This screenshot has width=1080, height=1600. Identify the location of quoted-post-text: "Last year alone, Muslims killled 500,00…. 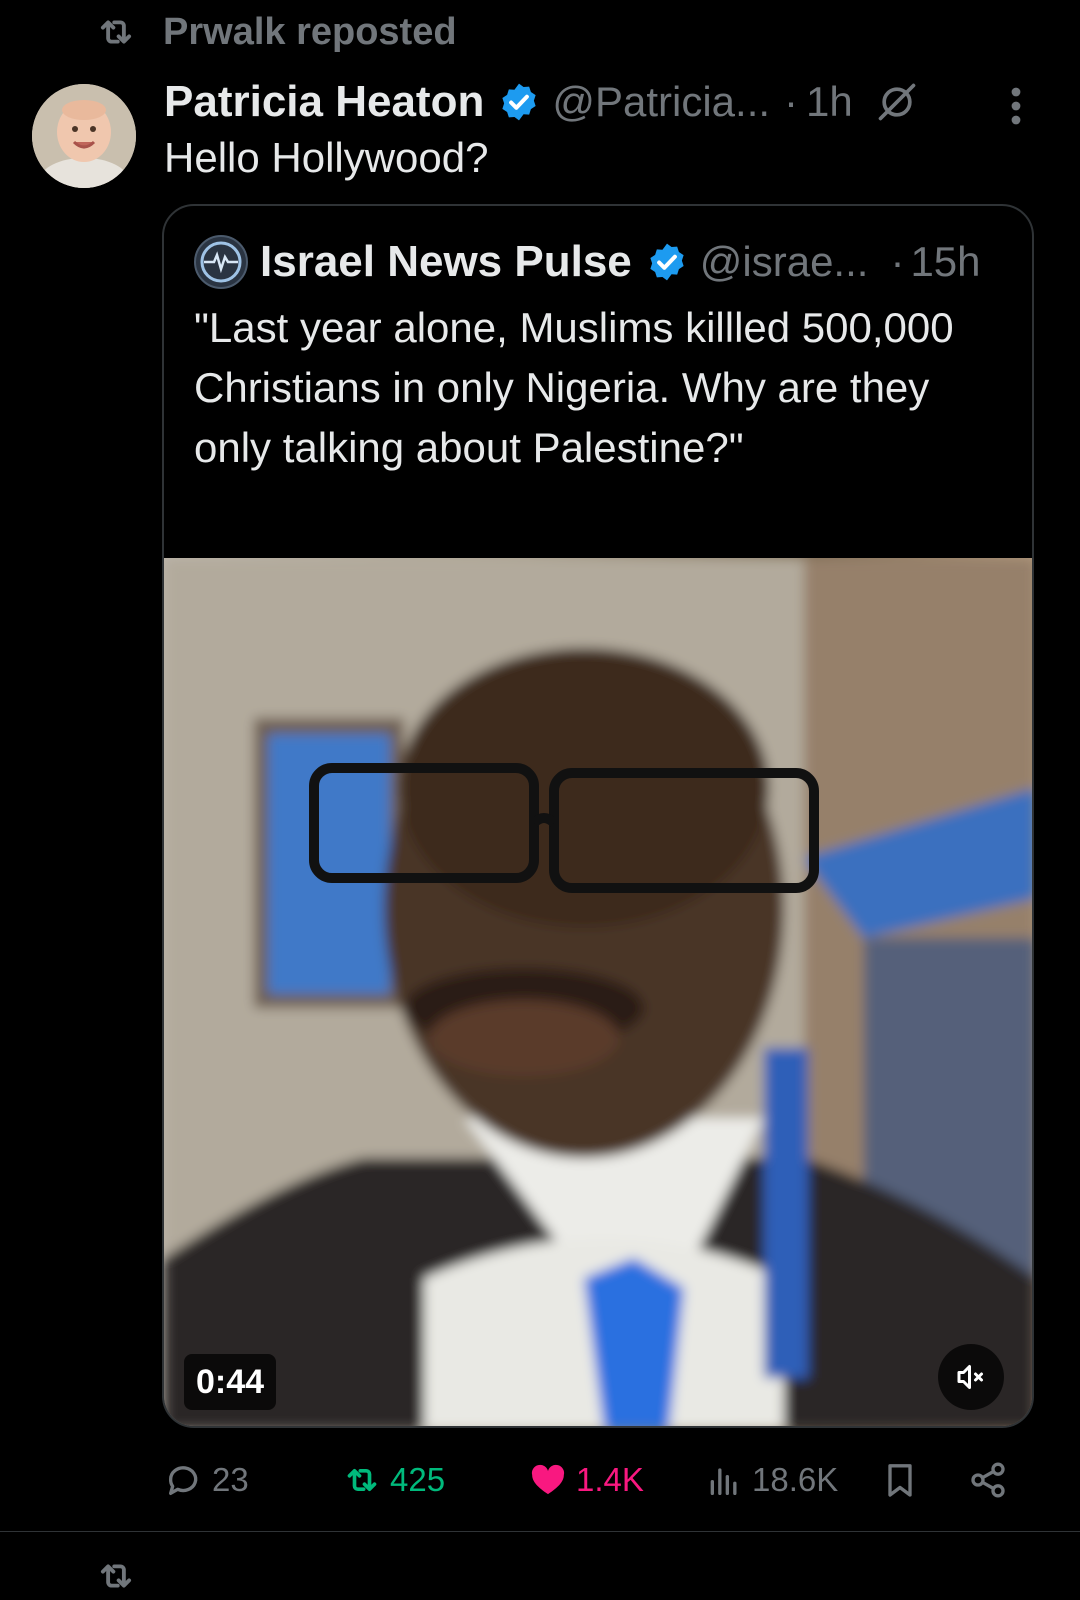
(574, 387).